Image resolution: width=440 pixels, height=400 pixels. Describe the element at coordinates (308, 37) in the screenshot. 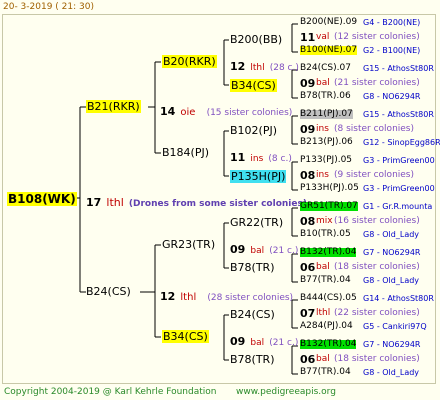

I see `g4-num-0: 11` at that location.